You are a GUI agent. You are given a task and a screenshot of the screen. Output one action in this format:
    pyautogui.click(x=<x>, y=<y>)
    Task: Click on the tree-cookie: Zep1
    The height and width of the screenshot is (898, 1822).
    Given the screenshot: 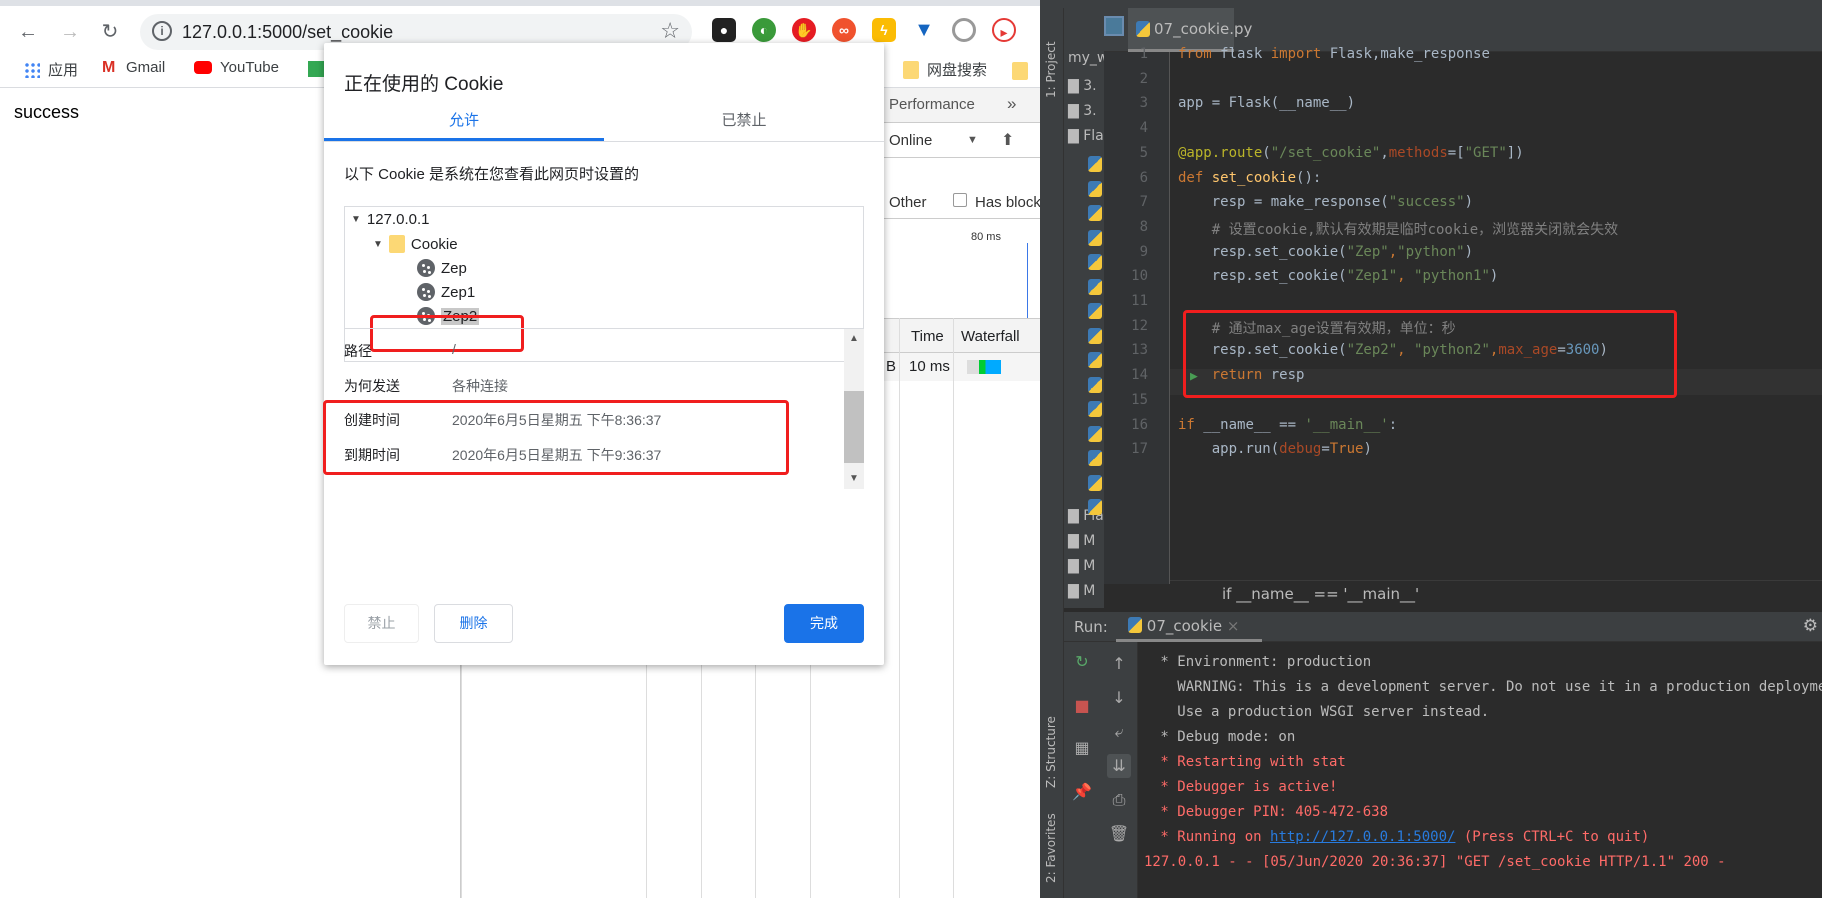 What is the action you would take?
    pyautogui.click(x=446, y=292)
    